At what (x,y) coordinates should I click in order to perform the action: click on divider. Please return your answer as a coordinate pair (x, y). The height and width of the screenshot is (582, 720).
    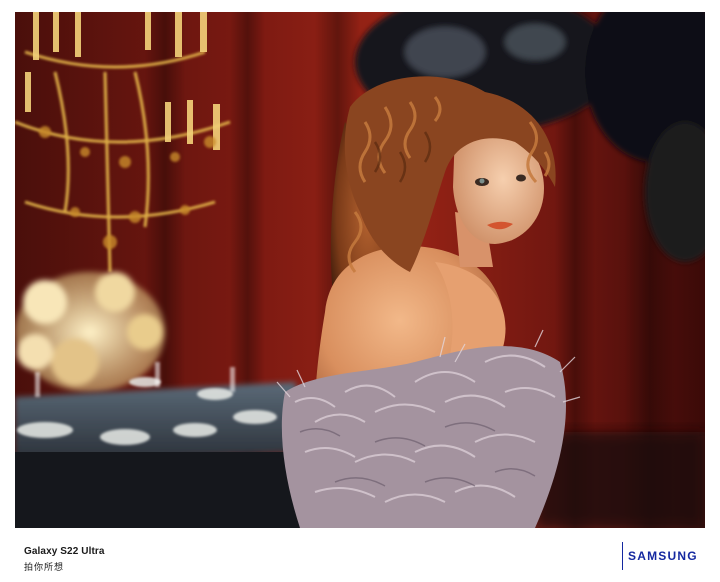
    Looking at the image, I should click on (622, 556).